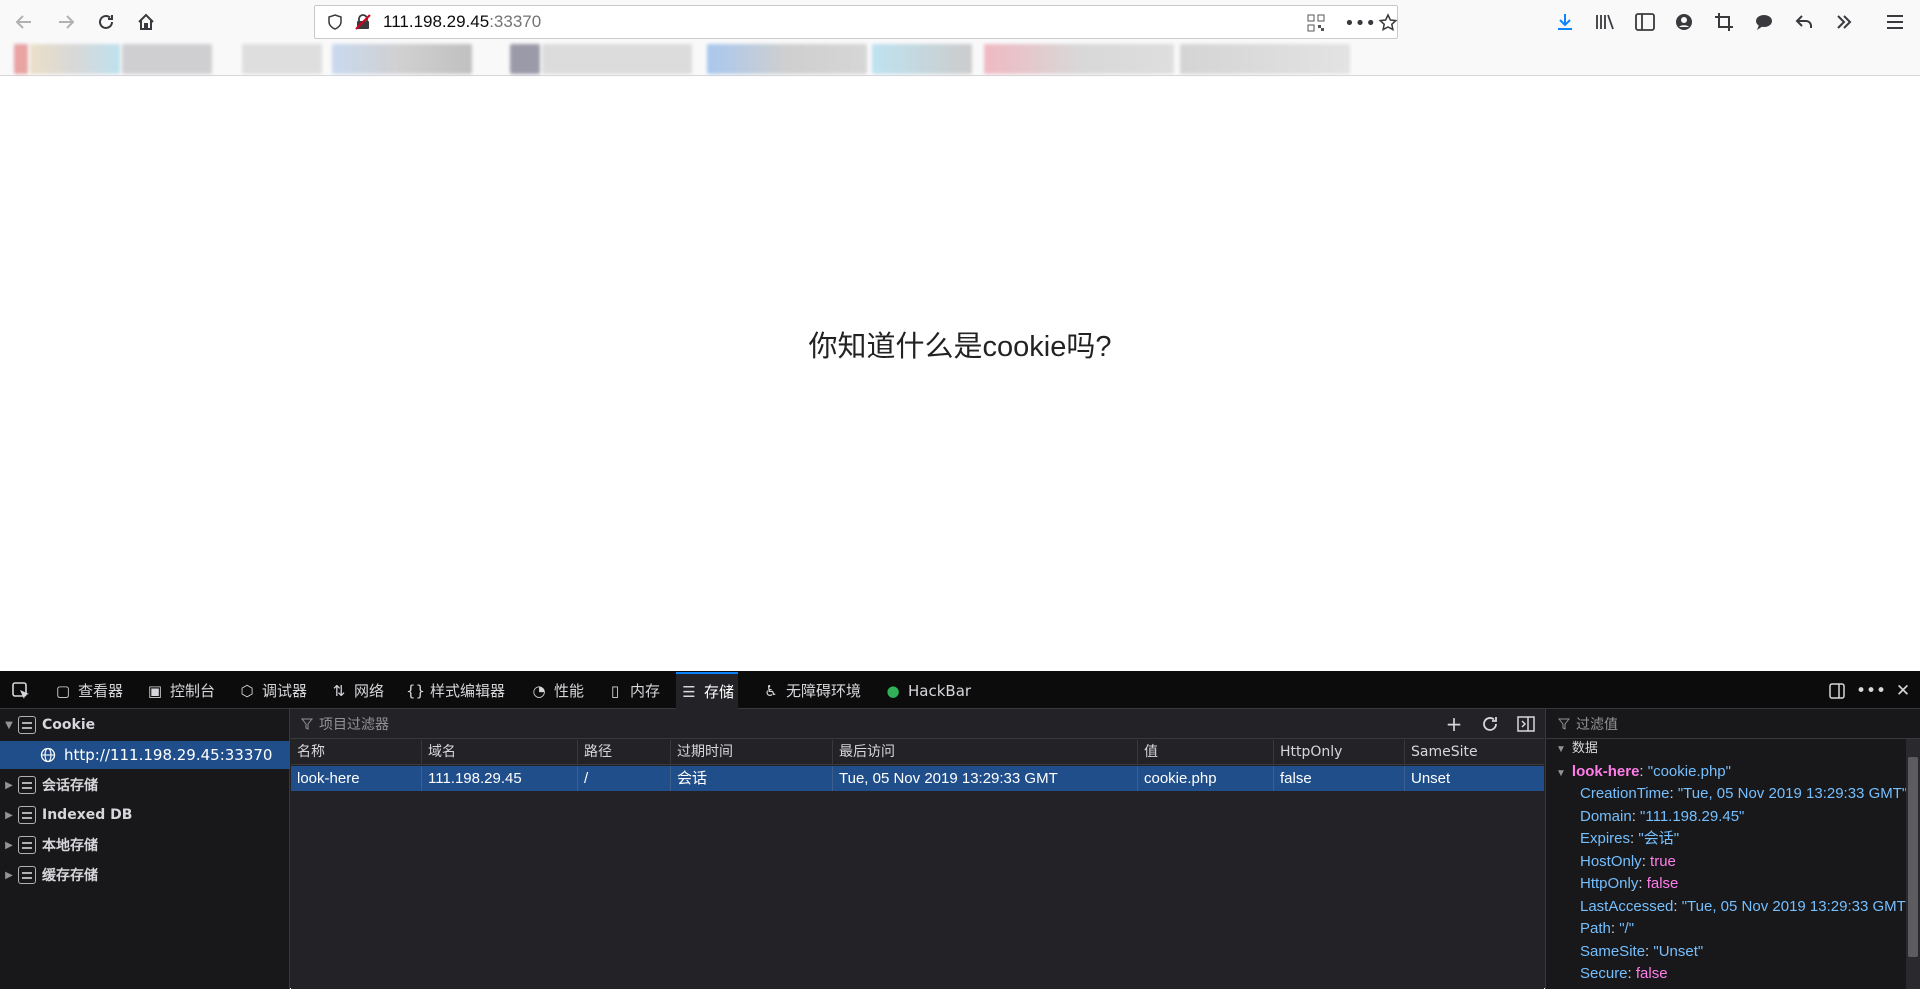 The image size is (1920, 989). I want to click on crop-icon, so click(1724, 22).